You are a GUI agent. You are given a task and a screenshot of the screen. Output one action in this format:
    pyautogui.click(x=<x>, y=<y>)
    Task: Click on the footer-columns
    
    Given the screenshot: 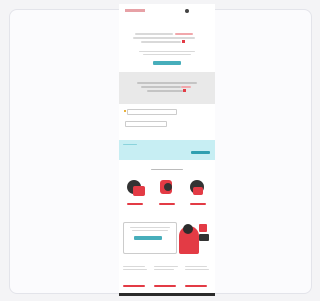 What is the action you would take?
    pyautogui.click(x=167, y=276)
    